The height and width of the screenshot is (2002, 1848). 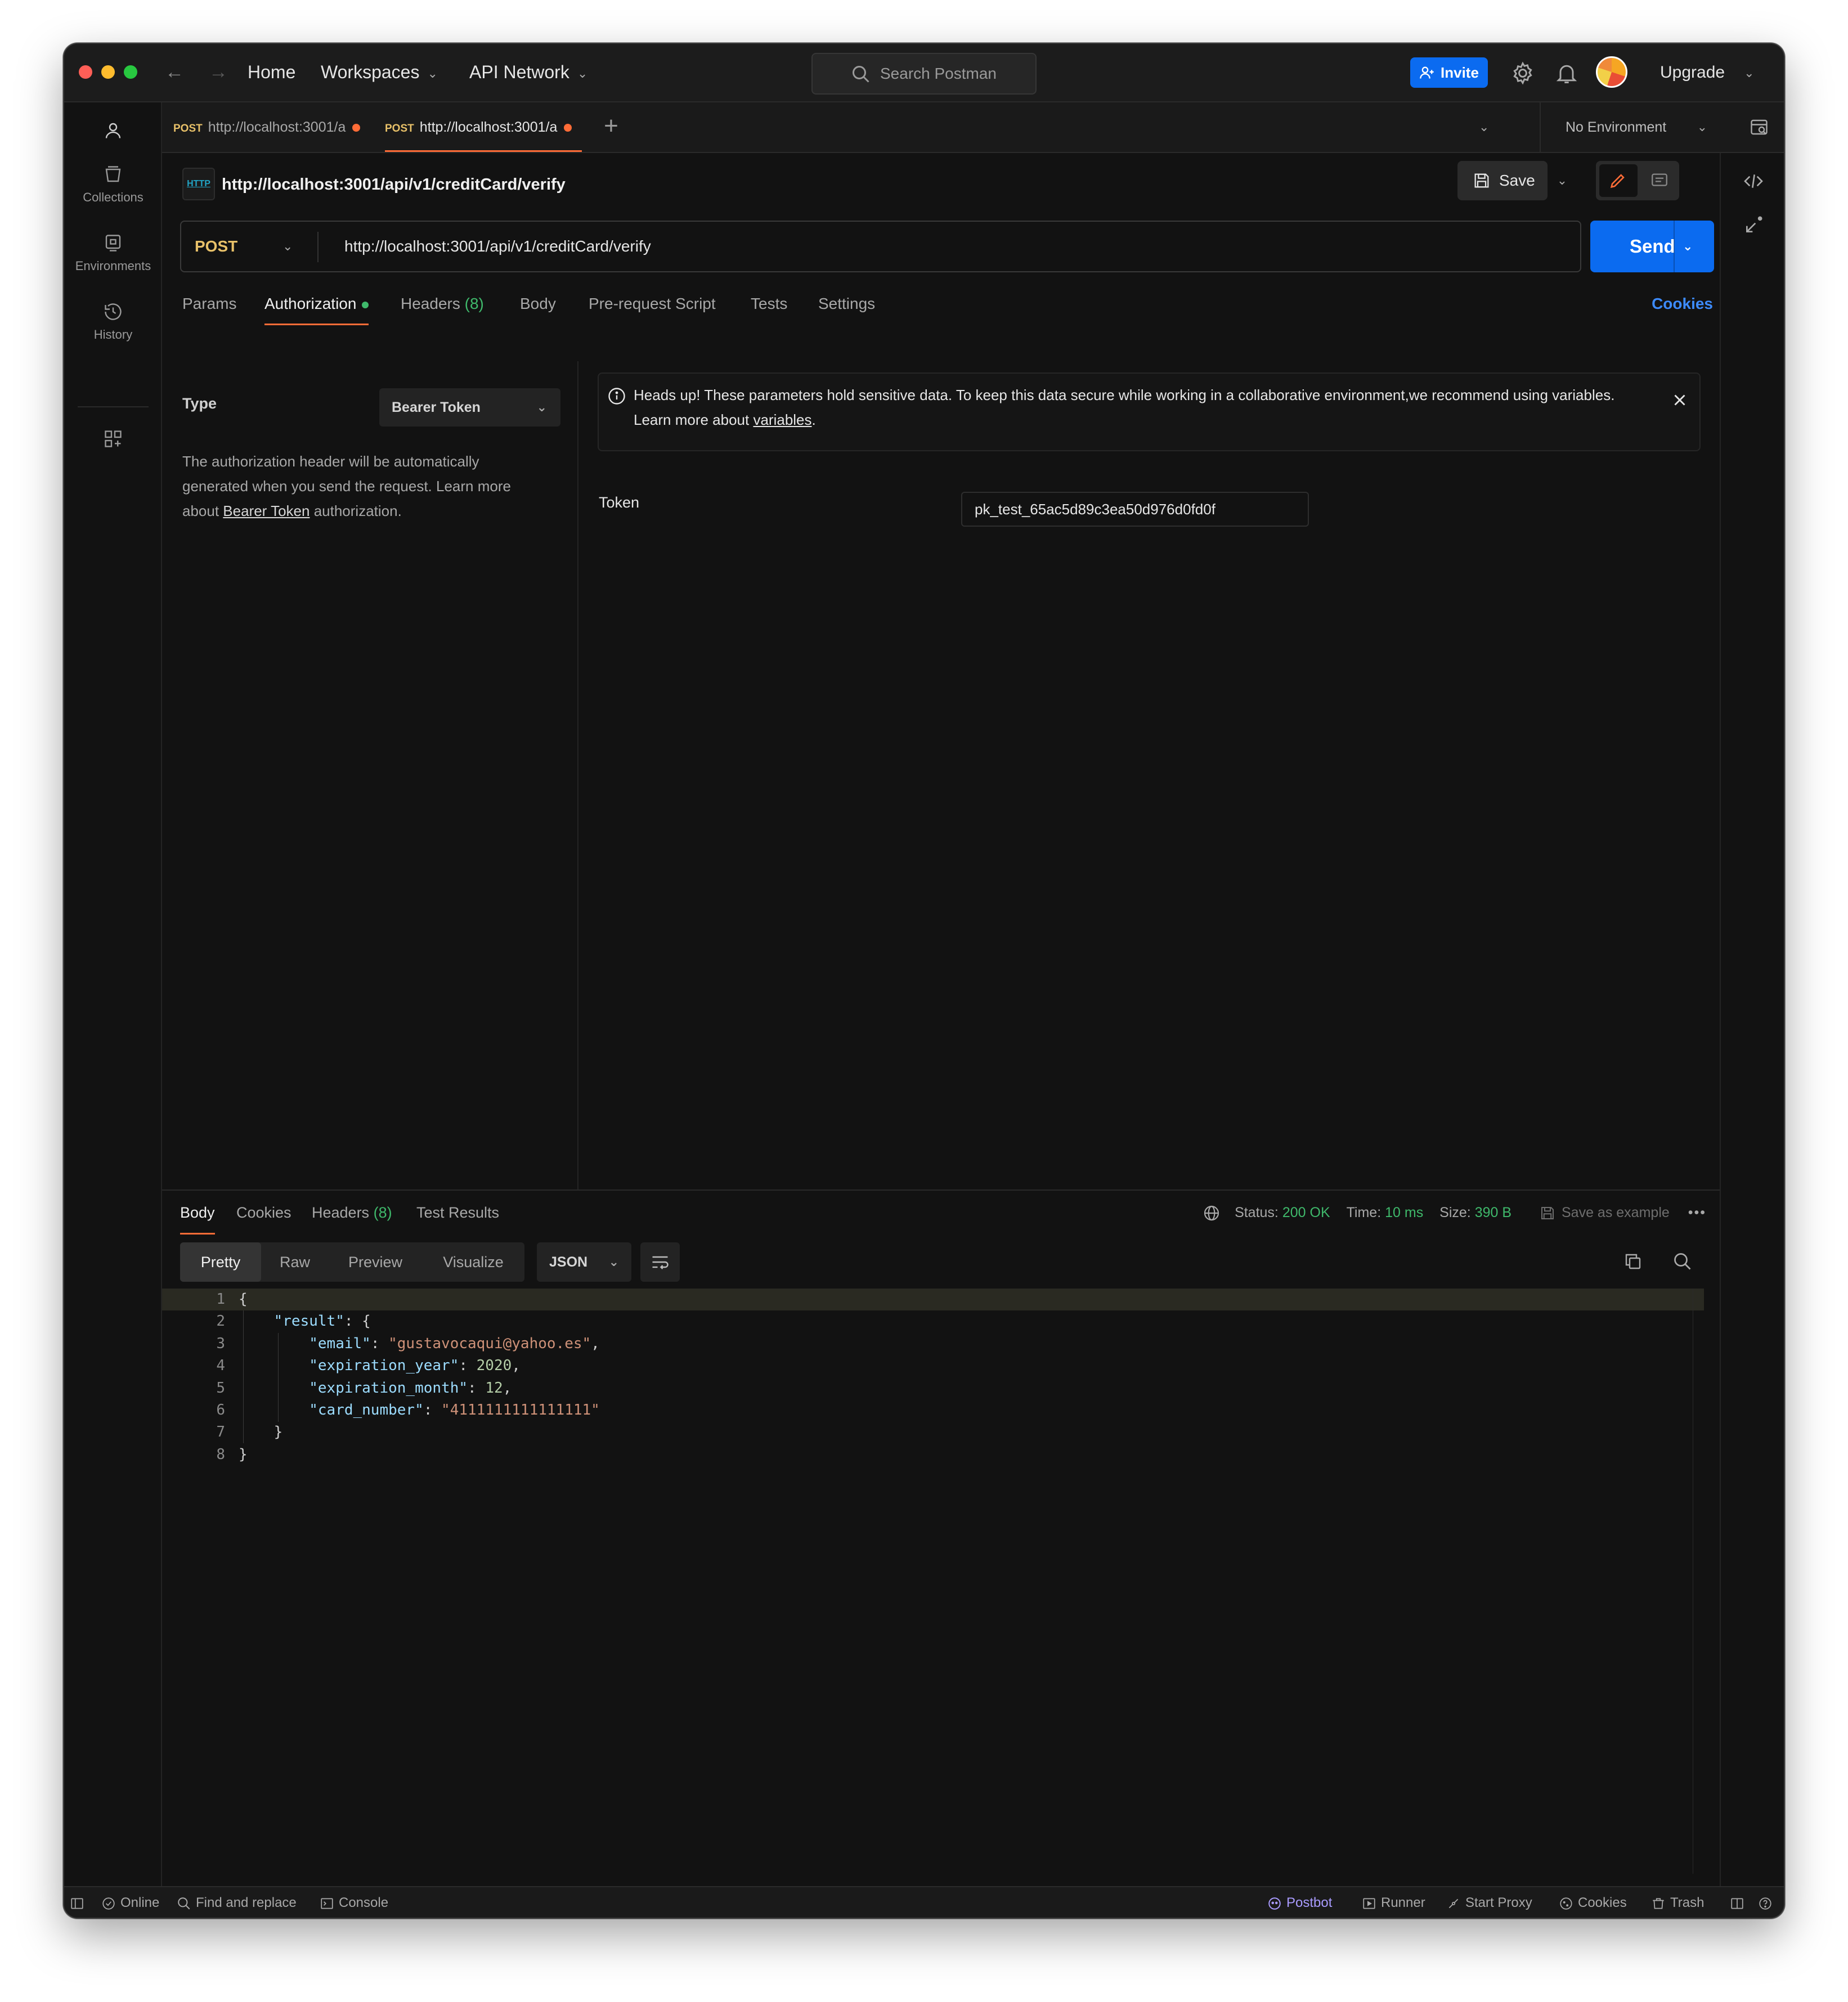 What do you see at coordinates (85, 72) in the screenshot?
I see `close-window-button` at bounding box center [85, 72].